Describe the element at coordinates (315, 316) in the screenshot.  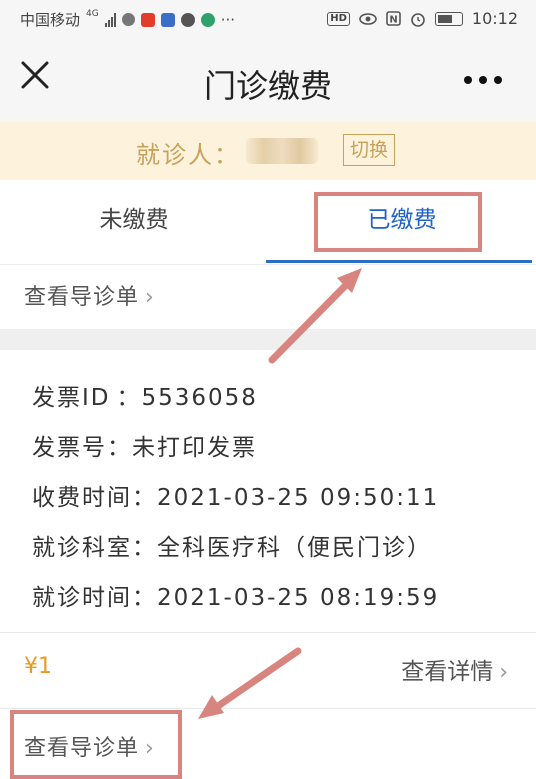
I see `arrow-up-icon` at that location.